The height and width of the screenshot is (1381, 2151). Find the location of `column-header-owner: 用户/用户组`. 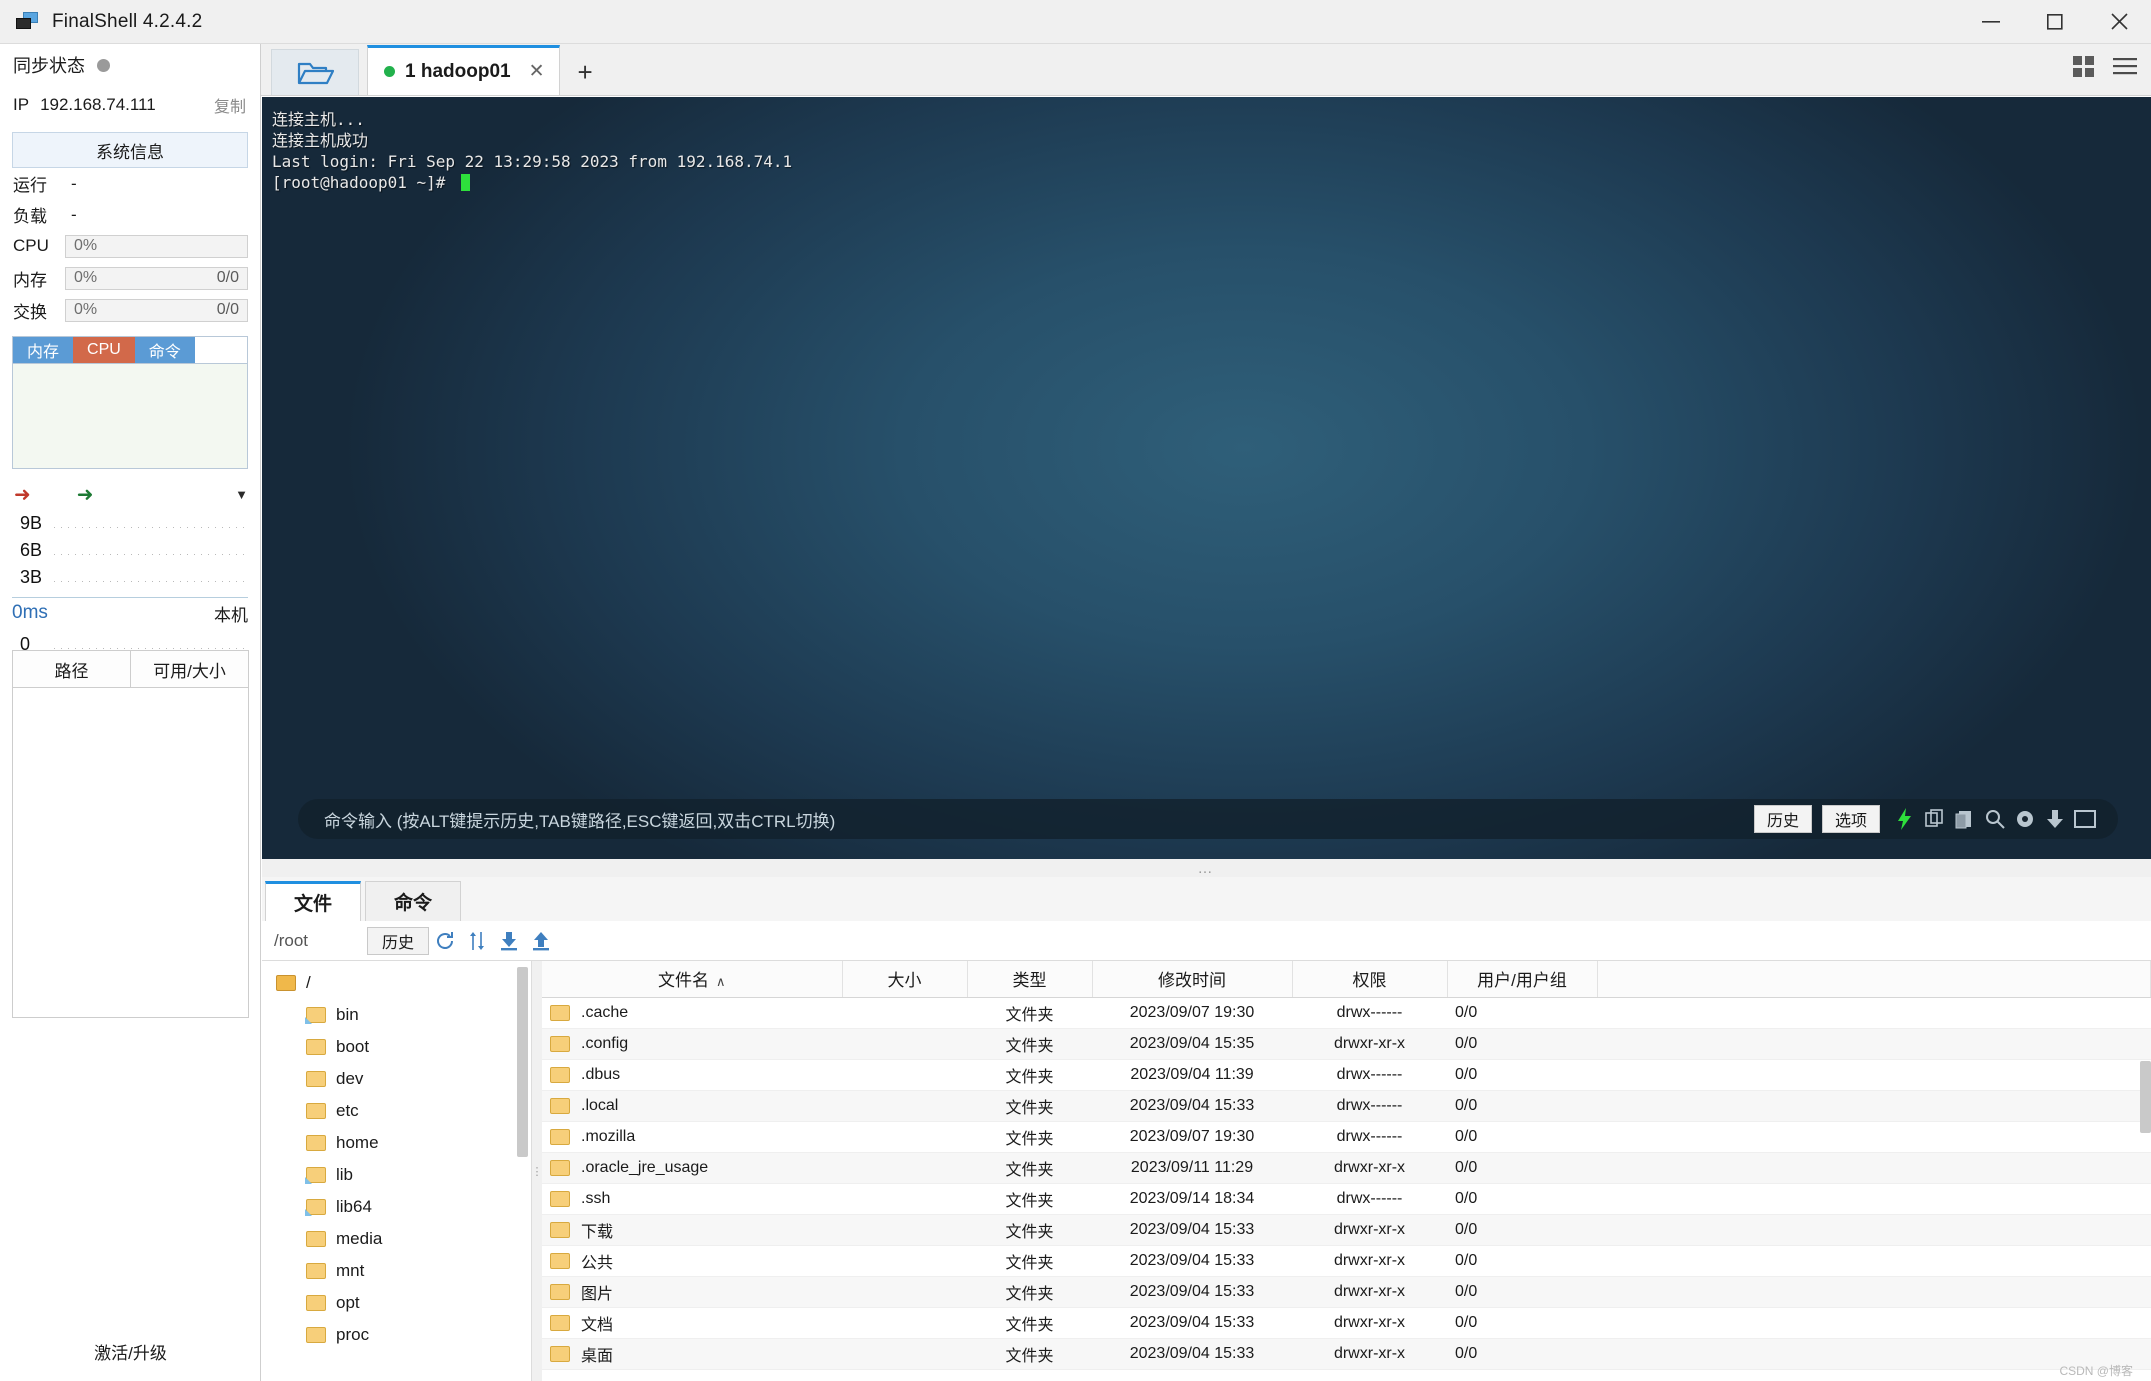

column-header-owner: 用户/用户组 is located at coordinates (1522, 979).